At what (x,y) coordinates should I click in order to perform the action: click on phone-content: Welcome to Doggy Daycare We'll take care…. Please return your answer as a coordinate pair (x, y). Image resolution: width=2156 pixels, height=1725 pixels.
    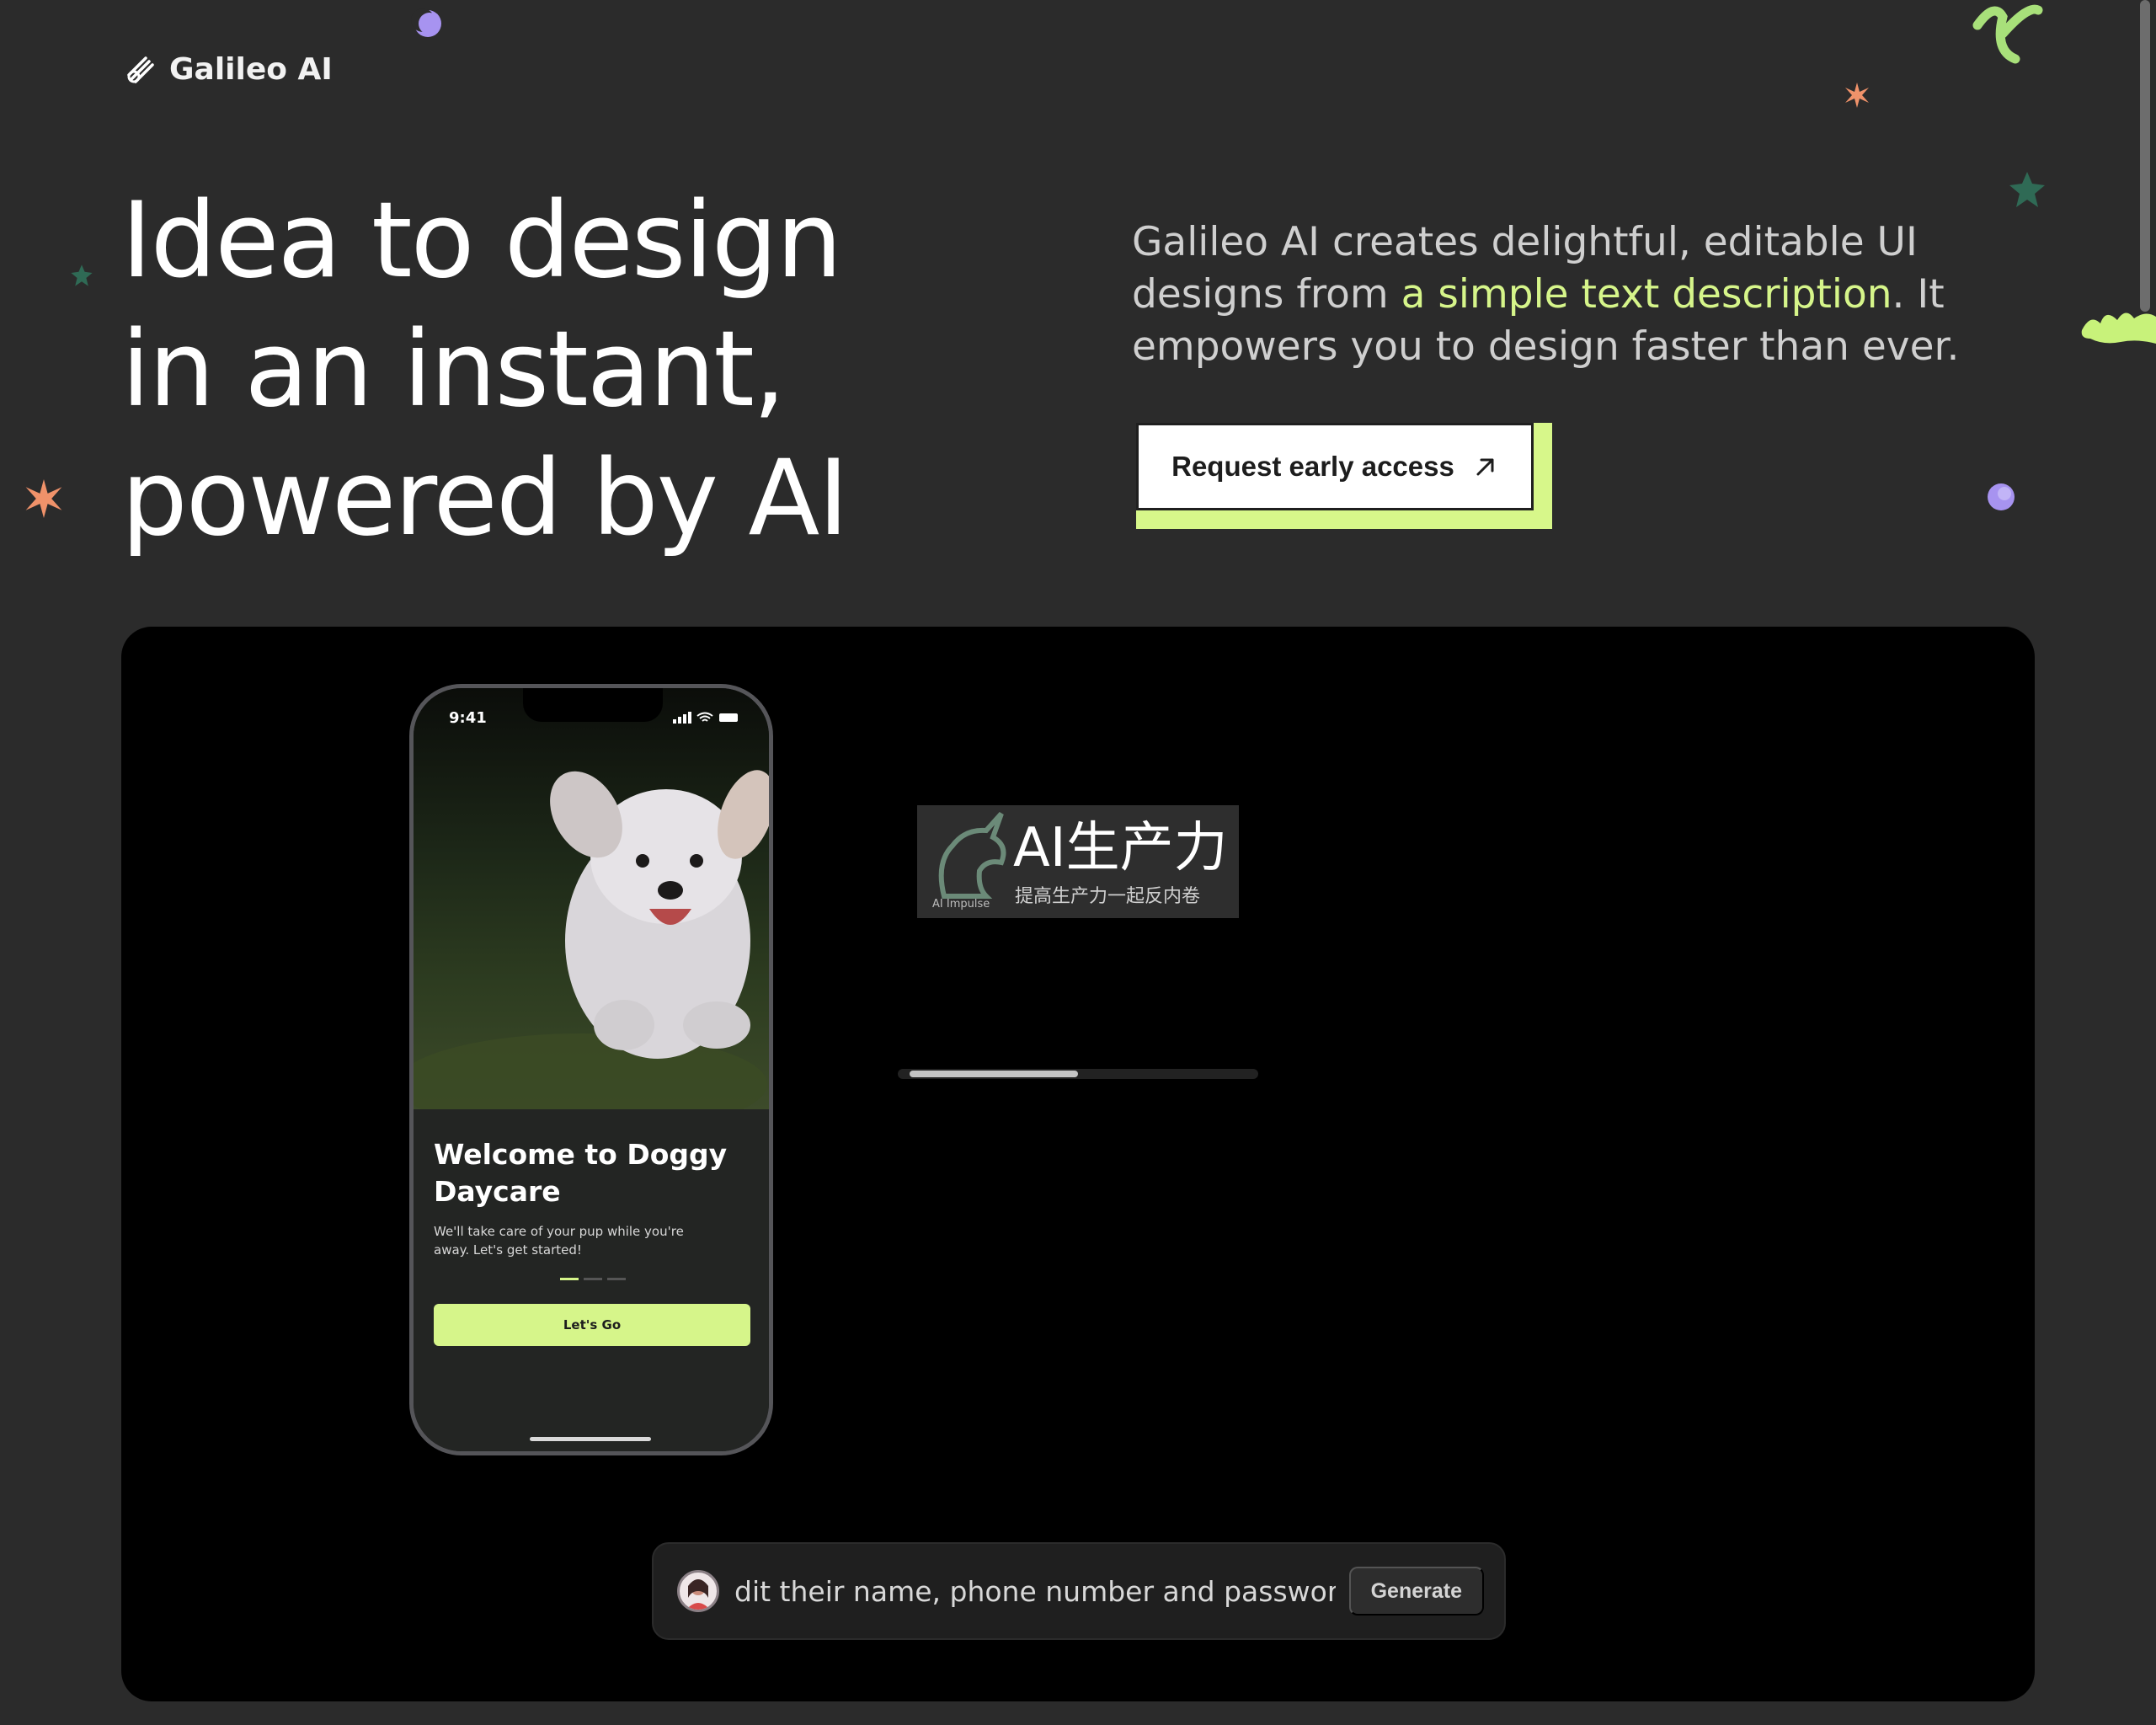
    Looking at the image, I should click on (591, 1280).